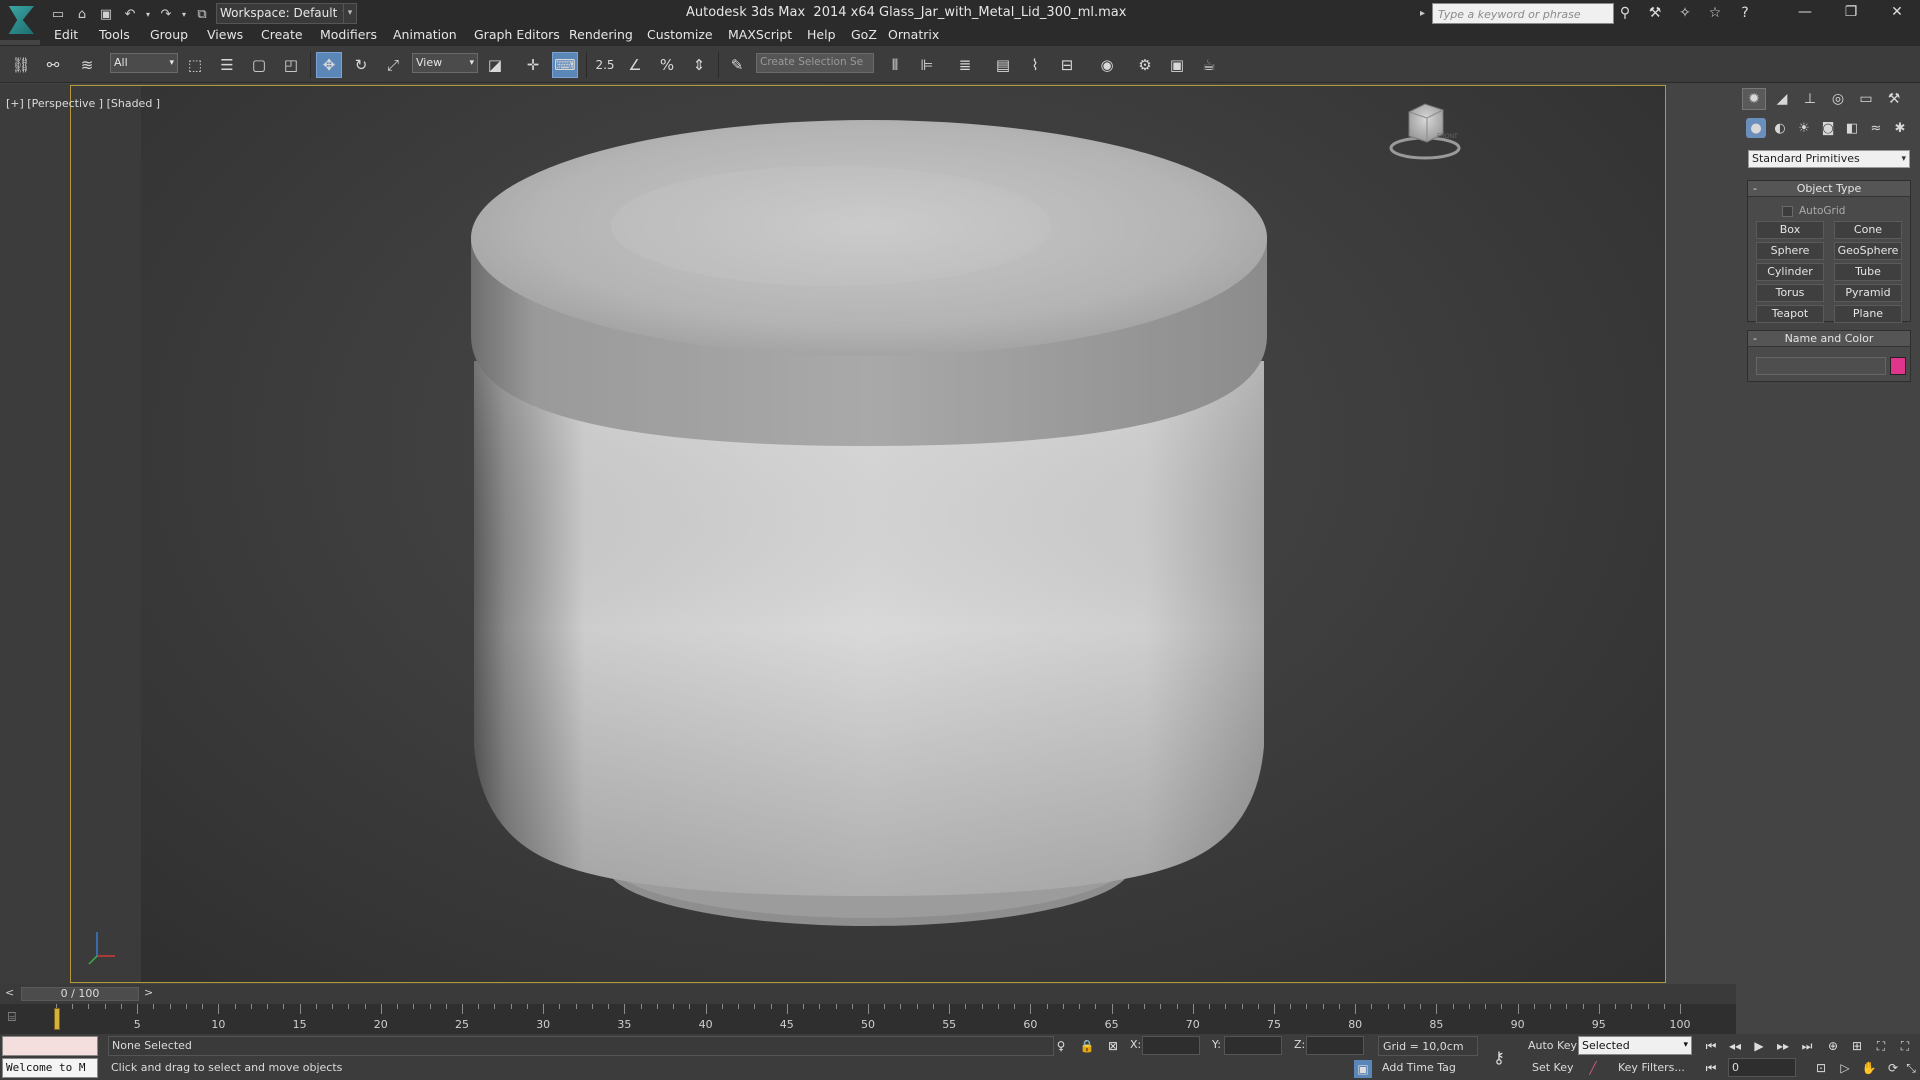 The image size is (1920, 1080). Describe the element at coordinates (1552, 1045) in the screenshot. I see `auto-key-button: Auto Key` at that location.